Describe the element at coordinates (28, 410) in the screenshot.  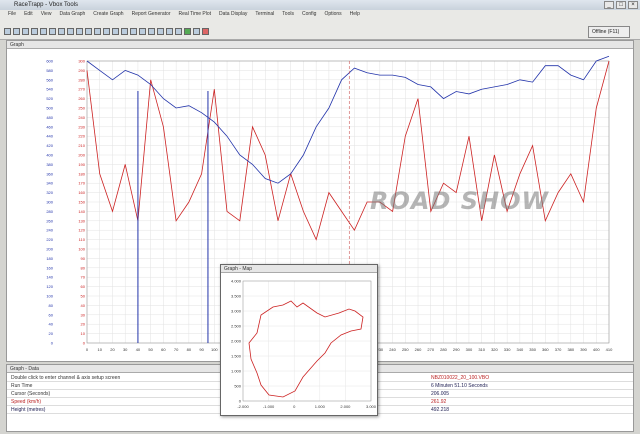
I see `data-row-key: Height (metres)` at that location.